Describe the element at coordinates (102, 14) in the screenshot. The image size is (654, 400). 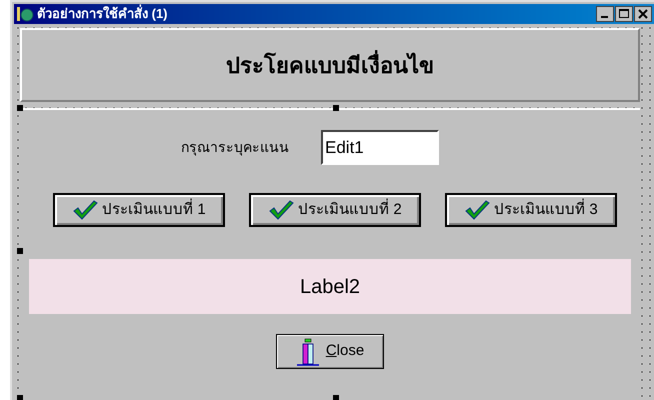
I see `window-title: ตัวอย่างการใช้คำสั่ง (1)` at that location.